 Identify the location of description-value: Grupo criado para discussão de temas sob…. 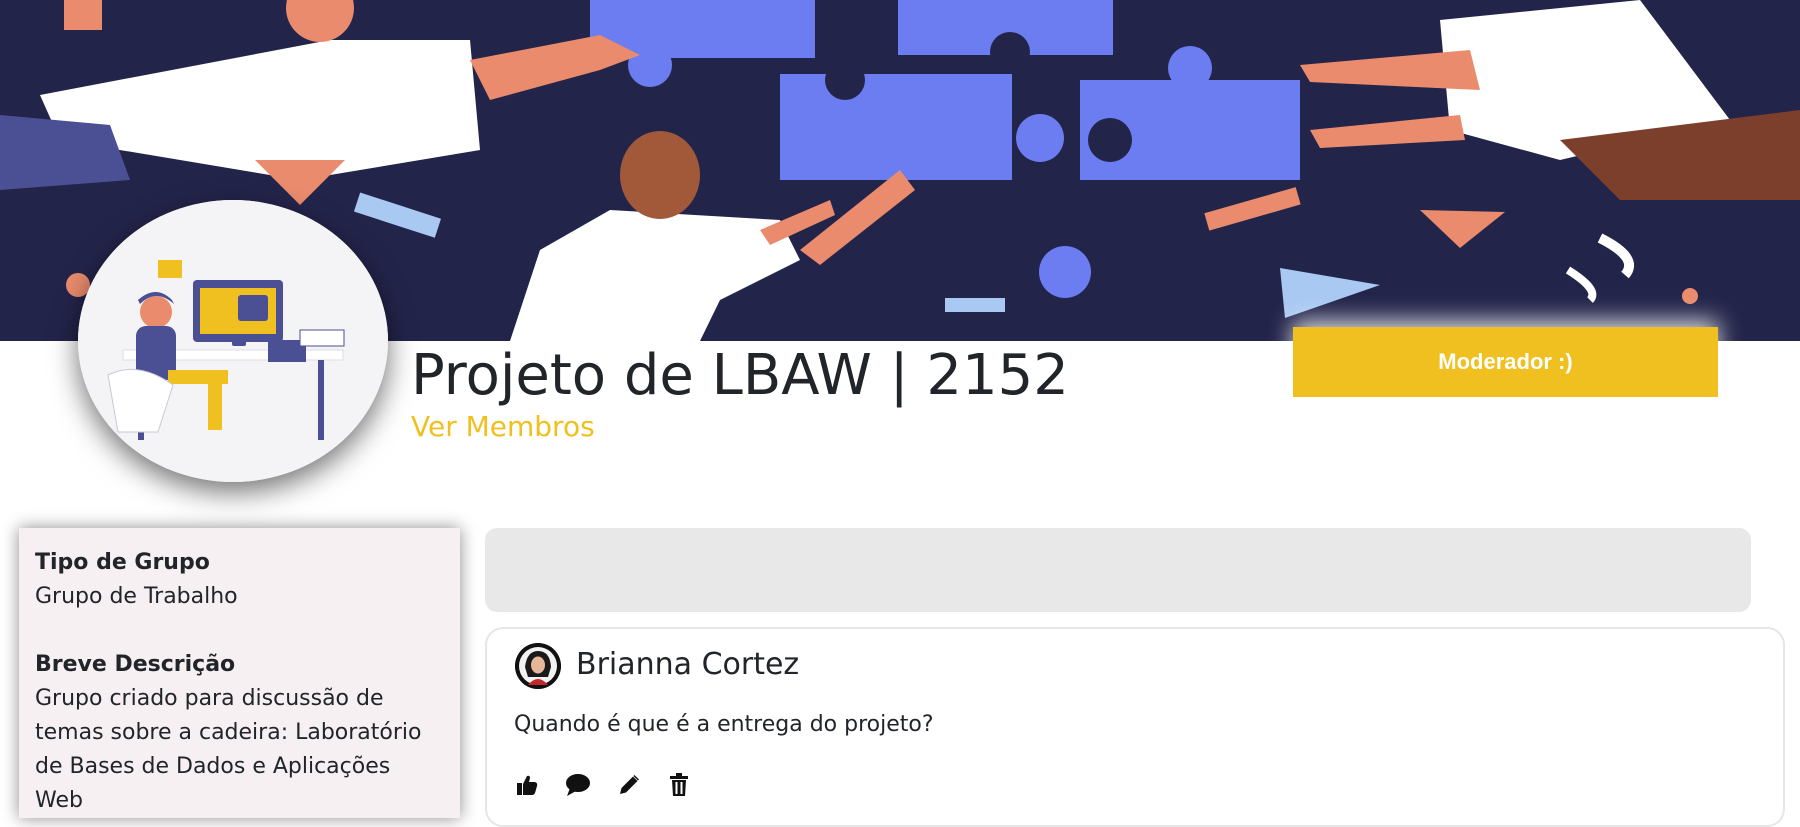
(228, 749).